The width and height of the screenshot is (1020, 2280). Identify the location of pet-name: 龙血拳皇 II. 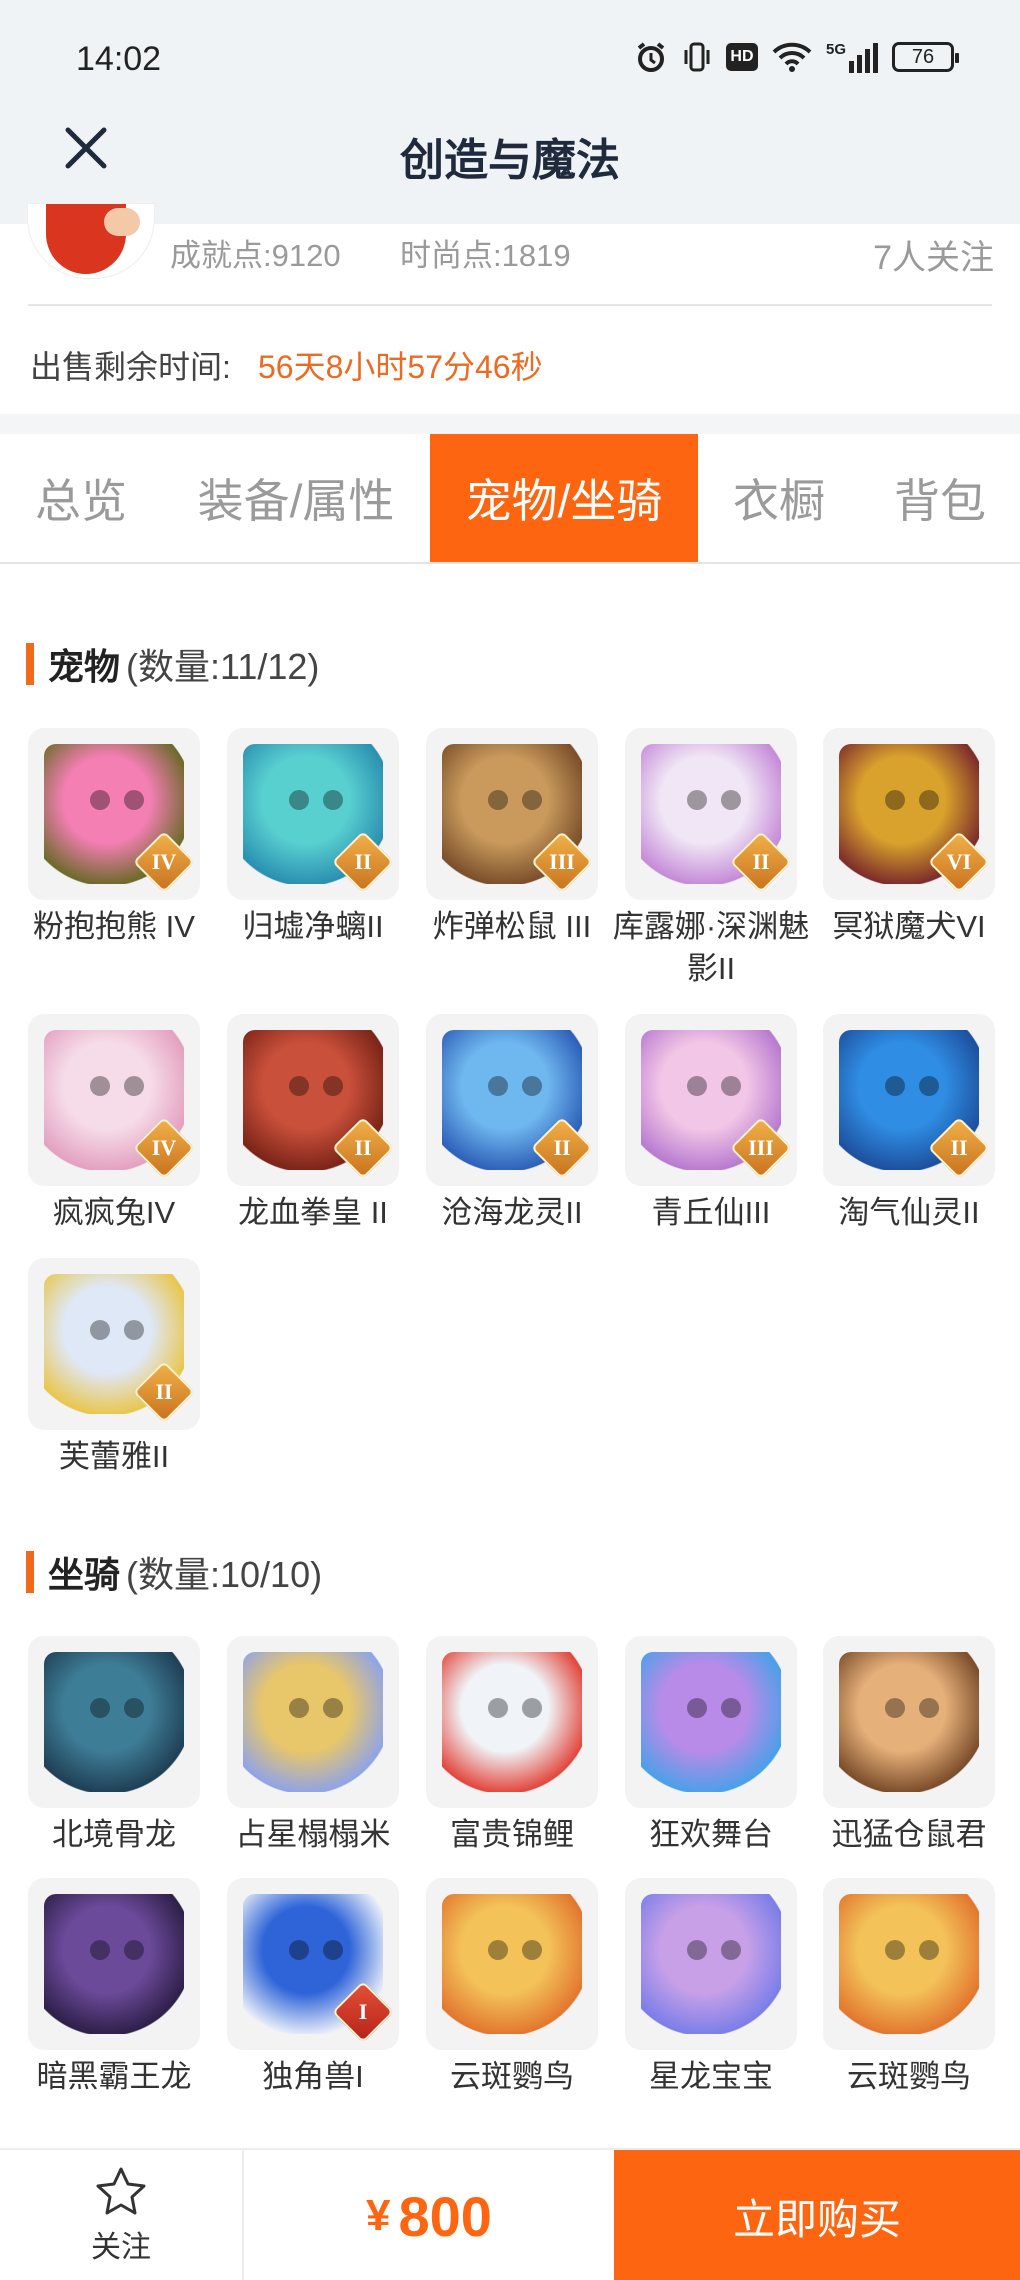
(313, 1212).